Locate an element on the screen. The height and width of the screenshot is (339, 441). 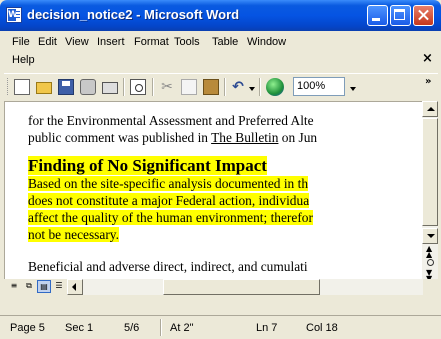
horizontal-bar: ≡ ⧉ ▤ ☰ is located at coordinates (221, 287).